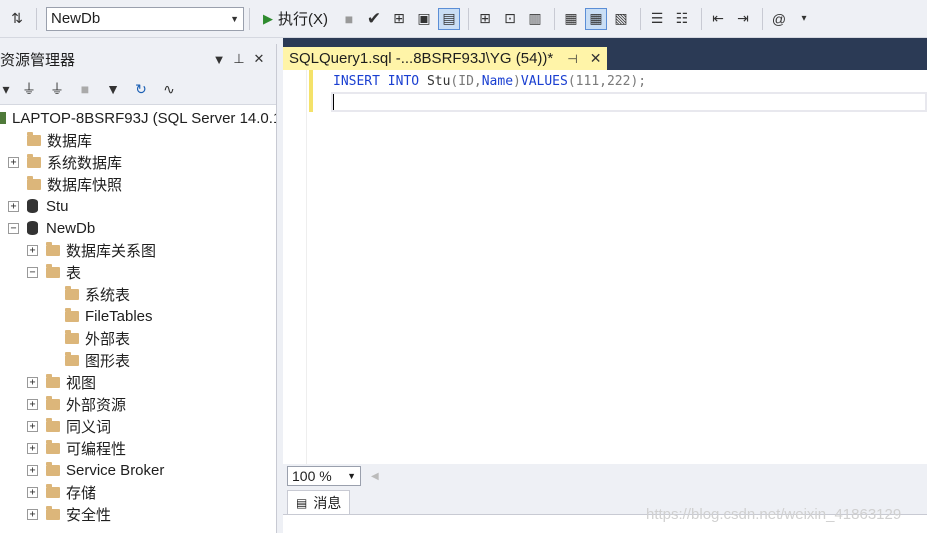 This screenshot has height=533, width=927. I want to click on tree-node-label: LAPTOP-8BSRF93J (SQL Server 14.0.1, so click(144, 118).